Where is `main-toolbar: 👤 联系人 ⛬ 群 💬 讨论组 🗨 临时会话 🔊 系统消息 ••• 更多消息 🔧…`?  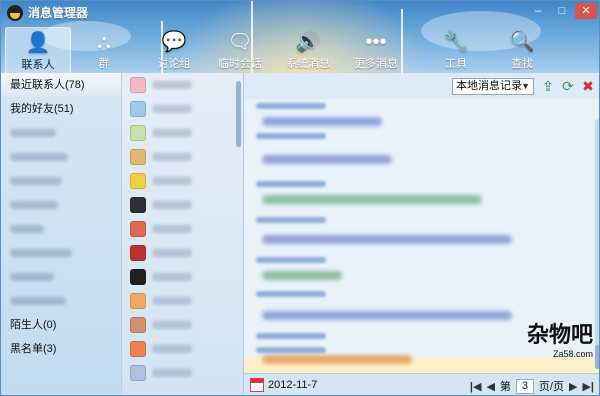
main-toolbar: 👤 联系人 ⛬ 群 💬 讨论组 🗨 临时会话 🔊 系统消息 ••• 更多消息 🔧… is located at coordinates (300, 50).